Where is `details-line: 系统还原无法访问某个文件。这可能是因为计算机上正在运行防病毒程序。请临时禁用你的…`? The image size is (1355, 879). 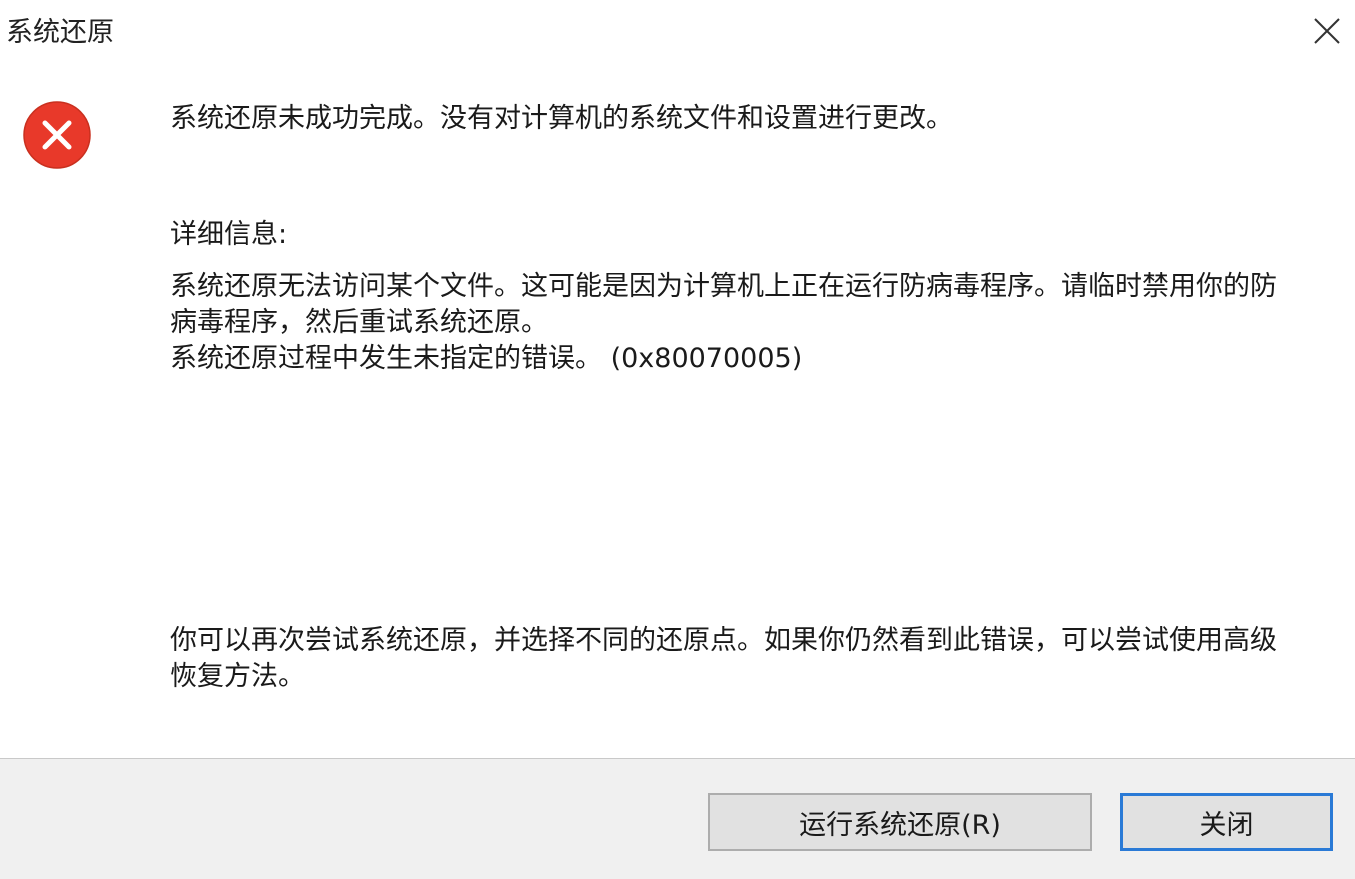 details-line: 系统还原无法访问某个文件。这可能是因为计算机上正在运行防病毒程序。请临时禁用你的… is located at coordinates (723, 286).